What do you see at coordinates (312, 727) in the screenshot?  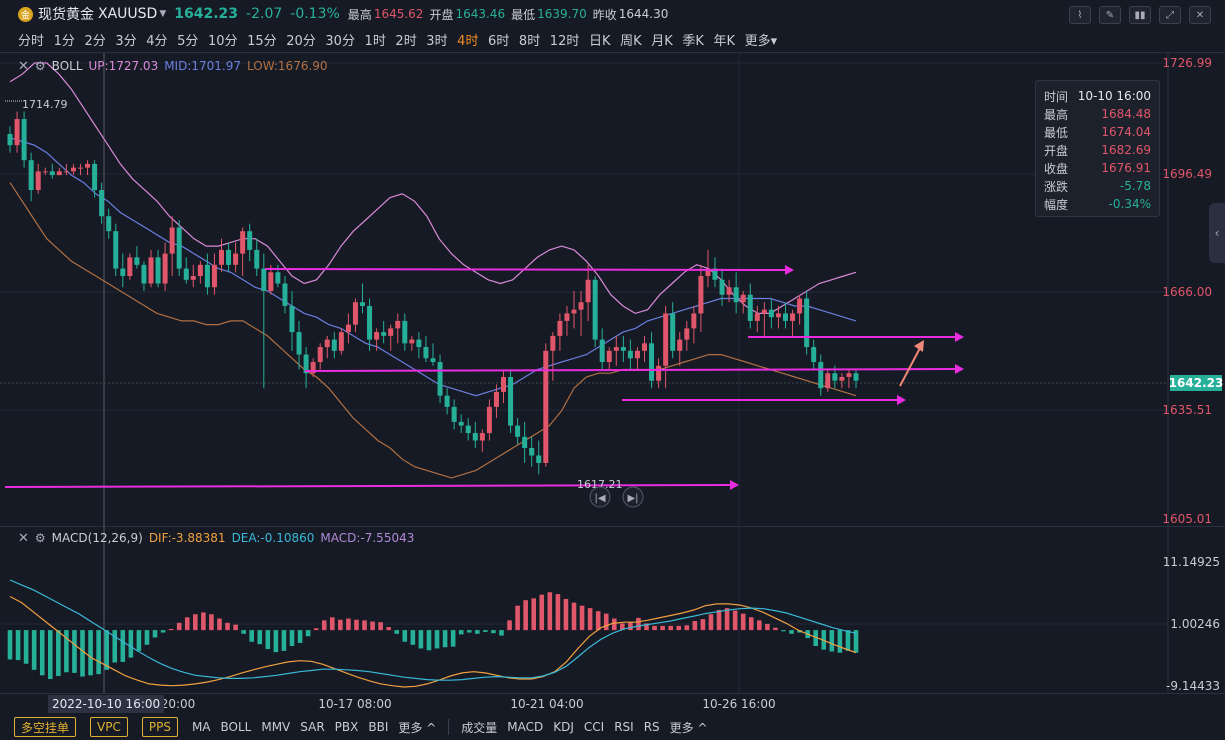 I see `main-indicator-3: SAR` at bounding box center [312, 727].